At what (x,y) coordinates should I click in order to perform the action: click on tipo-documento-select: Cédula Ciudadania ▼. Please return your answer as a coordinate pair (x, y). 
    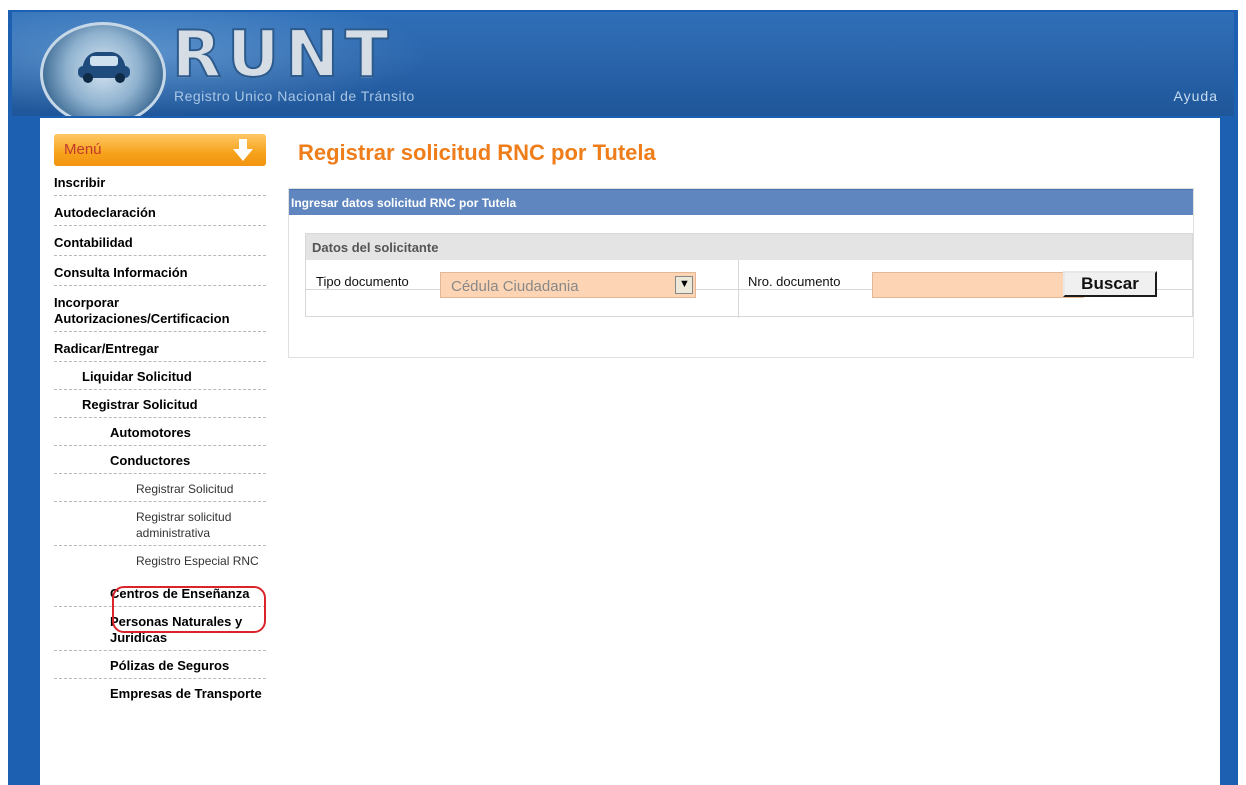
    Looking at the image, I should click on (568, 285).